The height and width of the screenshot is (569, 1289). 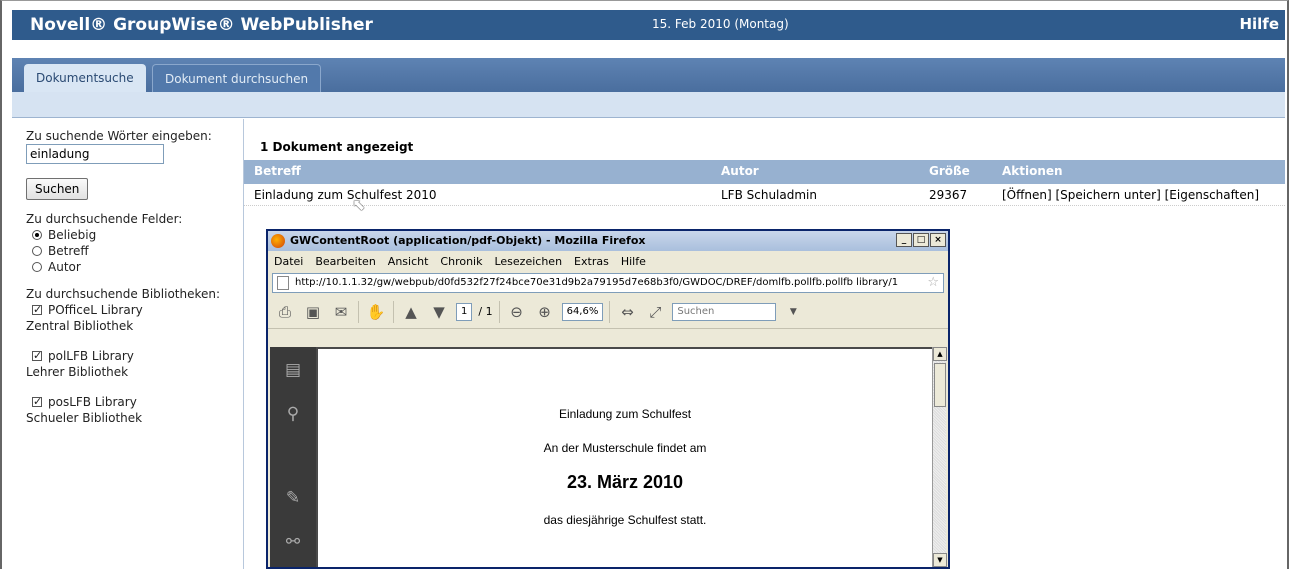 What do you see at coordinates (904, 240) in the screenshot?
I see `minimize-icon: _` at bounding box center [904, 240].